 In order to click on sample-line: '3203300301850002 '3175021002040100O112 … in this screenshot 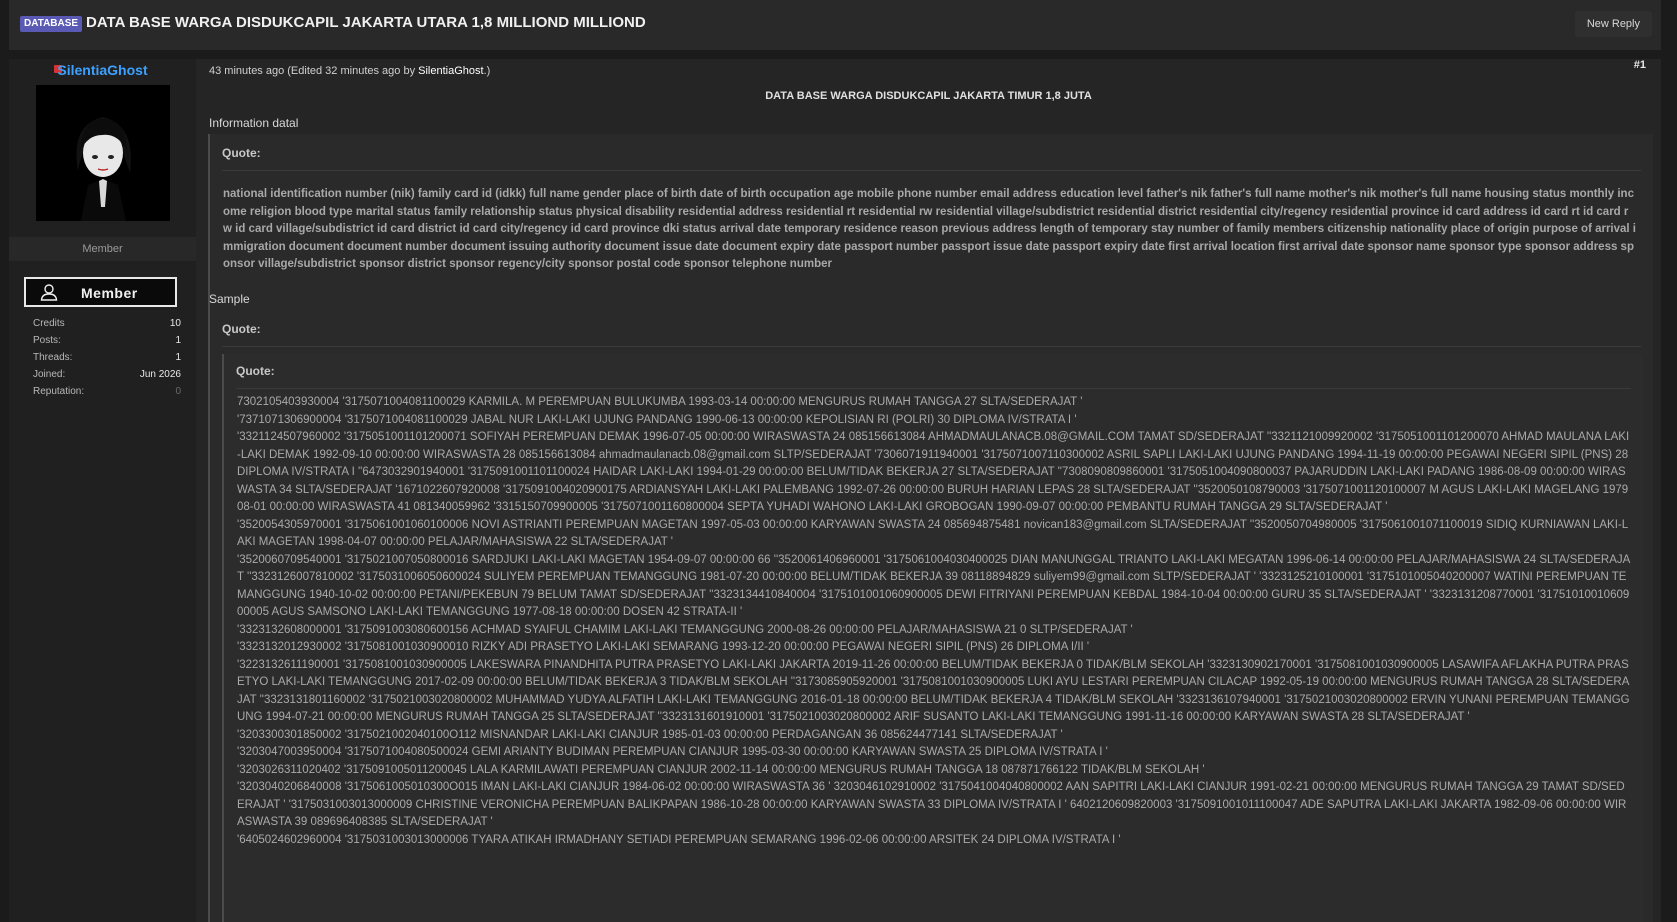, I will do `click(650, 734)`.